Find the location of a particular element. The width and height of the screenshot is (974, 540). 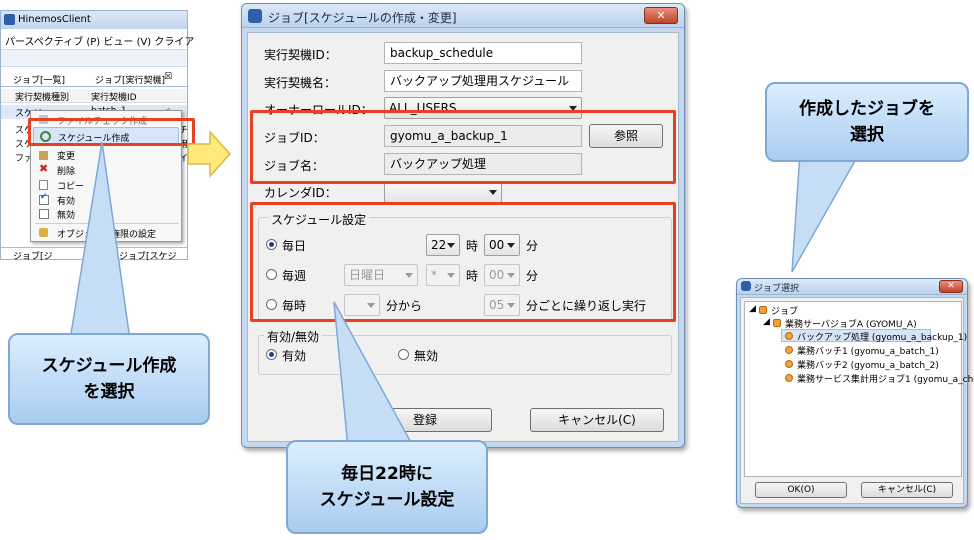

tree-item-label: 業務バッチ2 (gyomu_a_batch_2) is located at coordinates (868, 364).